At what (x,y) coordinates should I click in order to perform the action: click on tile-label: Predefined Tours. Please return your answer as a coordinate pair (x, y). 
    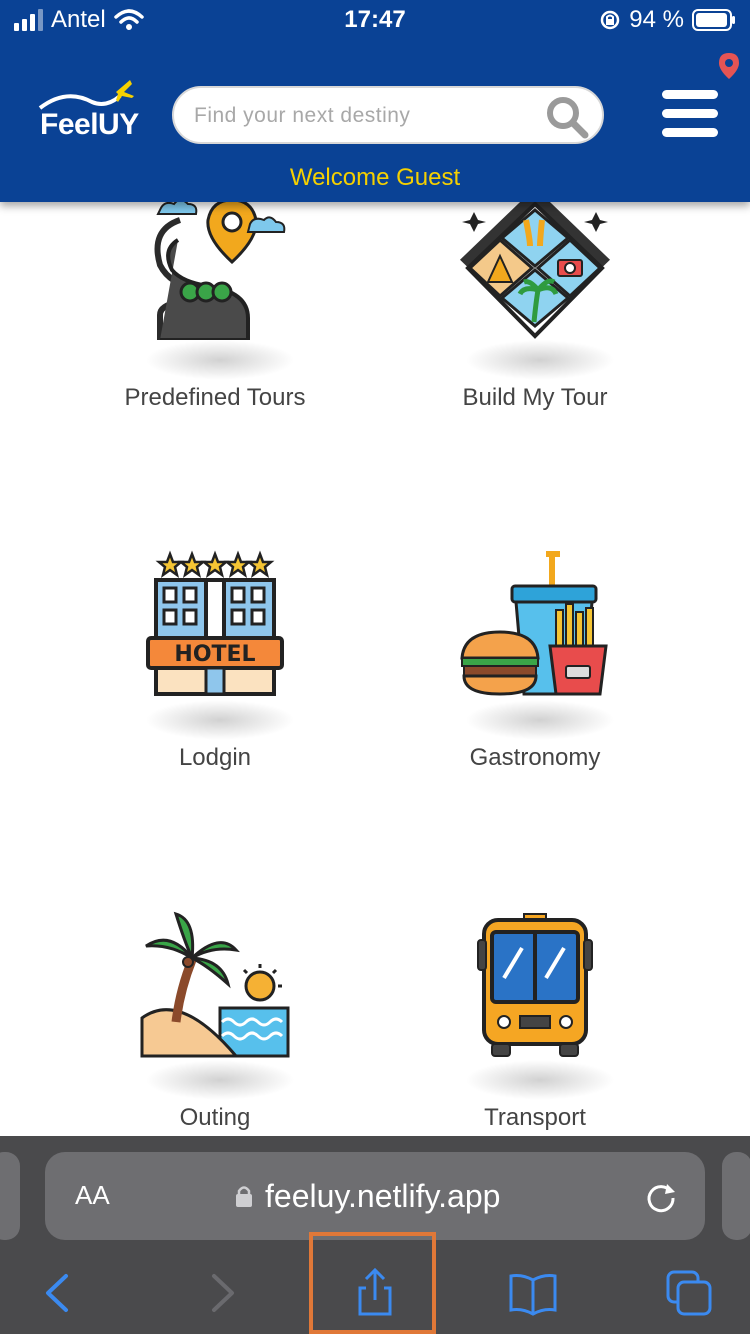
    Looking at the image, I should click on (215, 397).